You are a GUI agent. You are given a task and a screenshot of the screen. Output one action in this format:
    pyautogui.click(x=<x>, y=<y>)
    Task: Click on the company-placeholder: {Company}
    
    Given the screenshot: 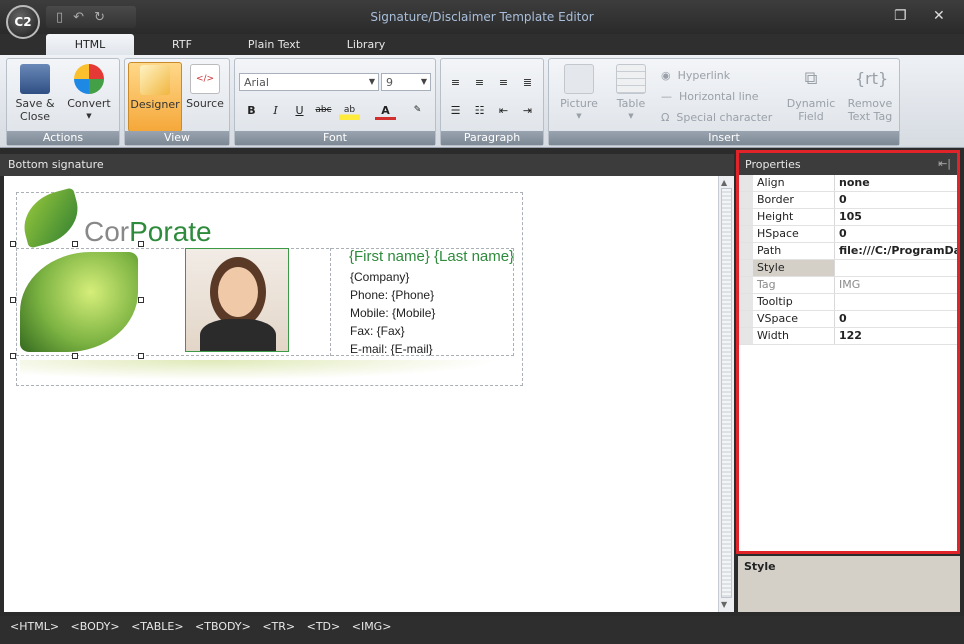 What is the action you would take?
    pyautogui.click(x=392, y=277)
    